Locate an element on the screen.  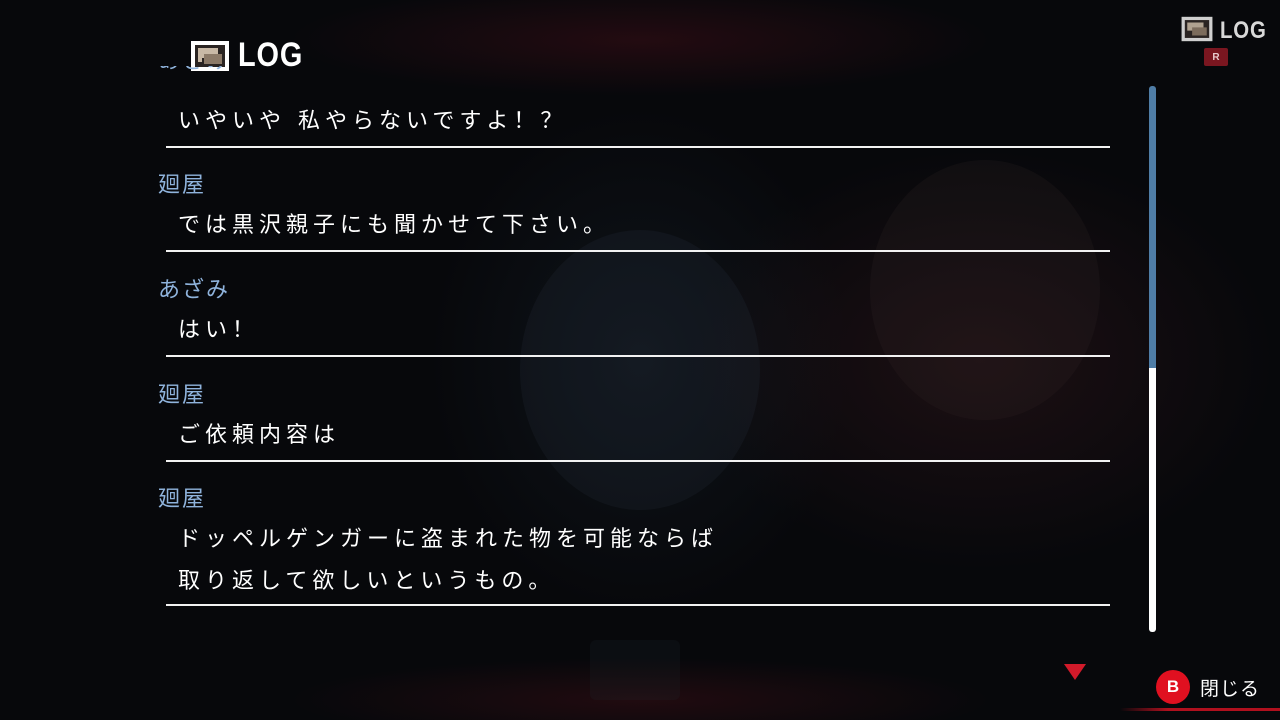
dialogue-line: はい！ is located at coordinates (219, 330).